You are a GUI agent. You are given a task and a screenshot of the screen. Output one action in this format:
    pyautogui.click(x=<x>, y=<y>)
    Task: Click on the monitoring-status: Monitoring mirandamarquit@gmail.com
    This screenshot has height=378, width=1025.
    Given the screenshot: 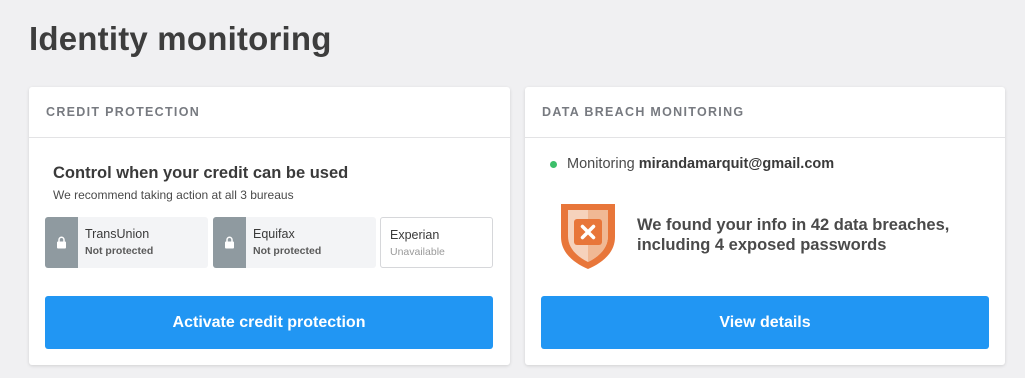 What is the action you would take?
    pyautogui.click(x=692, y=164)
    